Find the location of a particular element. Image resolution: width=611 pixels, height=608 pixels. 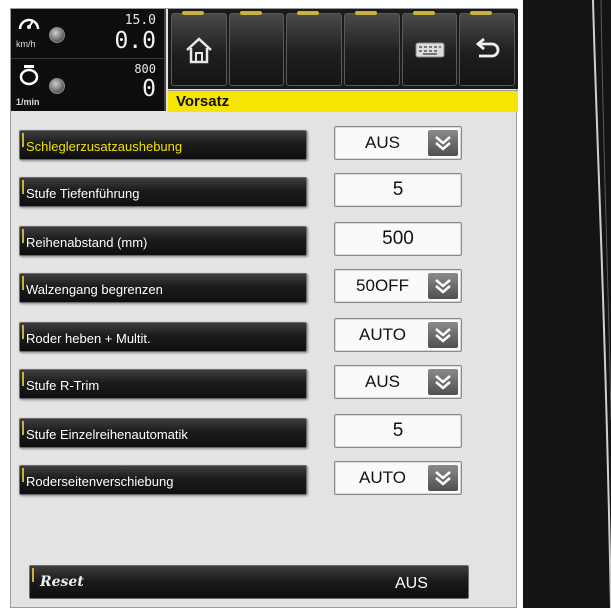

setting-label-button: Stufe Einzelreihenautomatik is located at coordinates (163, 433).